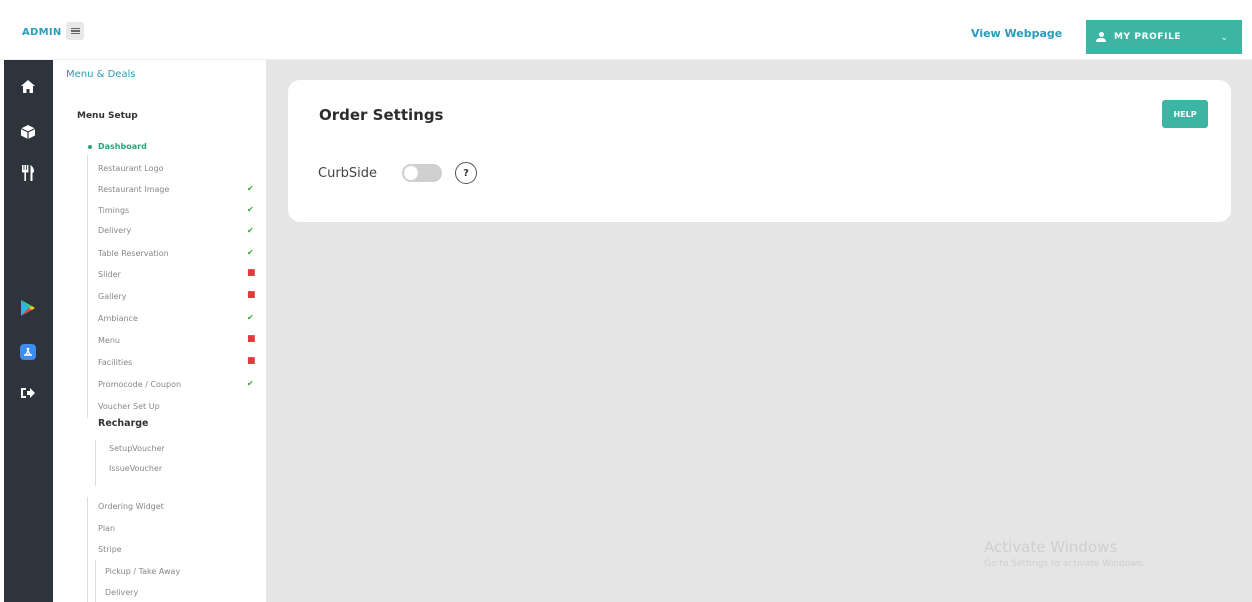 This screenshot has height=602, width=1252. I want to click on profile-label: MY PROFILE, so click(1148, 37).